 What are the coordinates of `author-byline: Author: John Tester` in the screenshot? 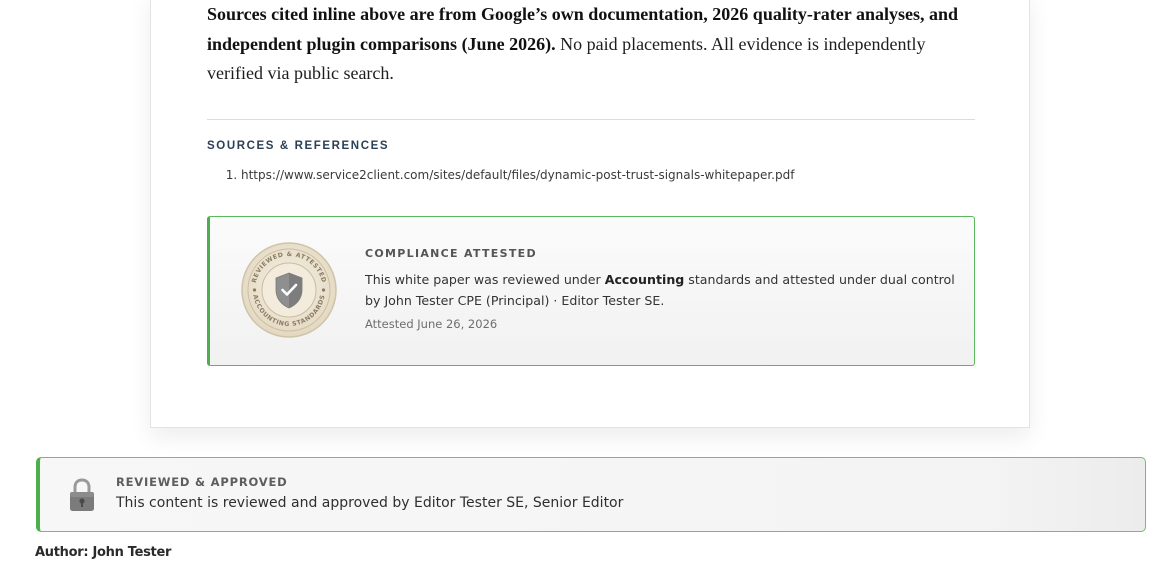 It's located at (103, 552).